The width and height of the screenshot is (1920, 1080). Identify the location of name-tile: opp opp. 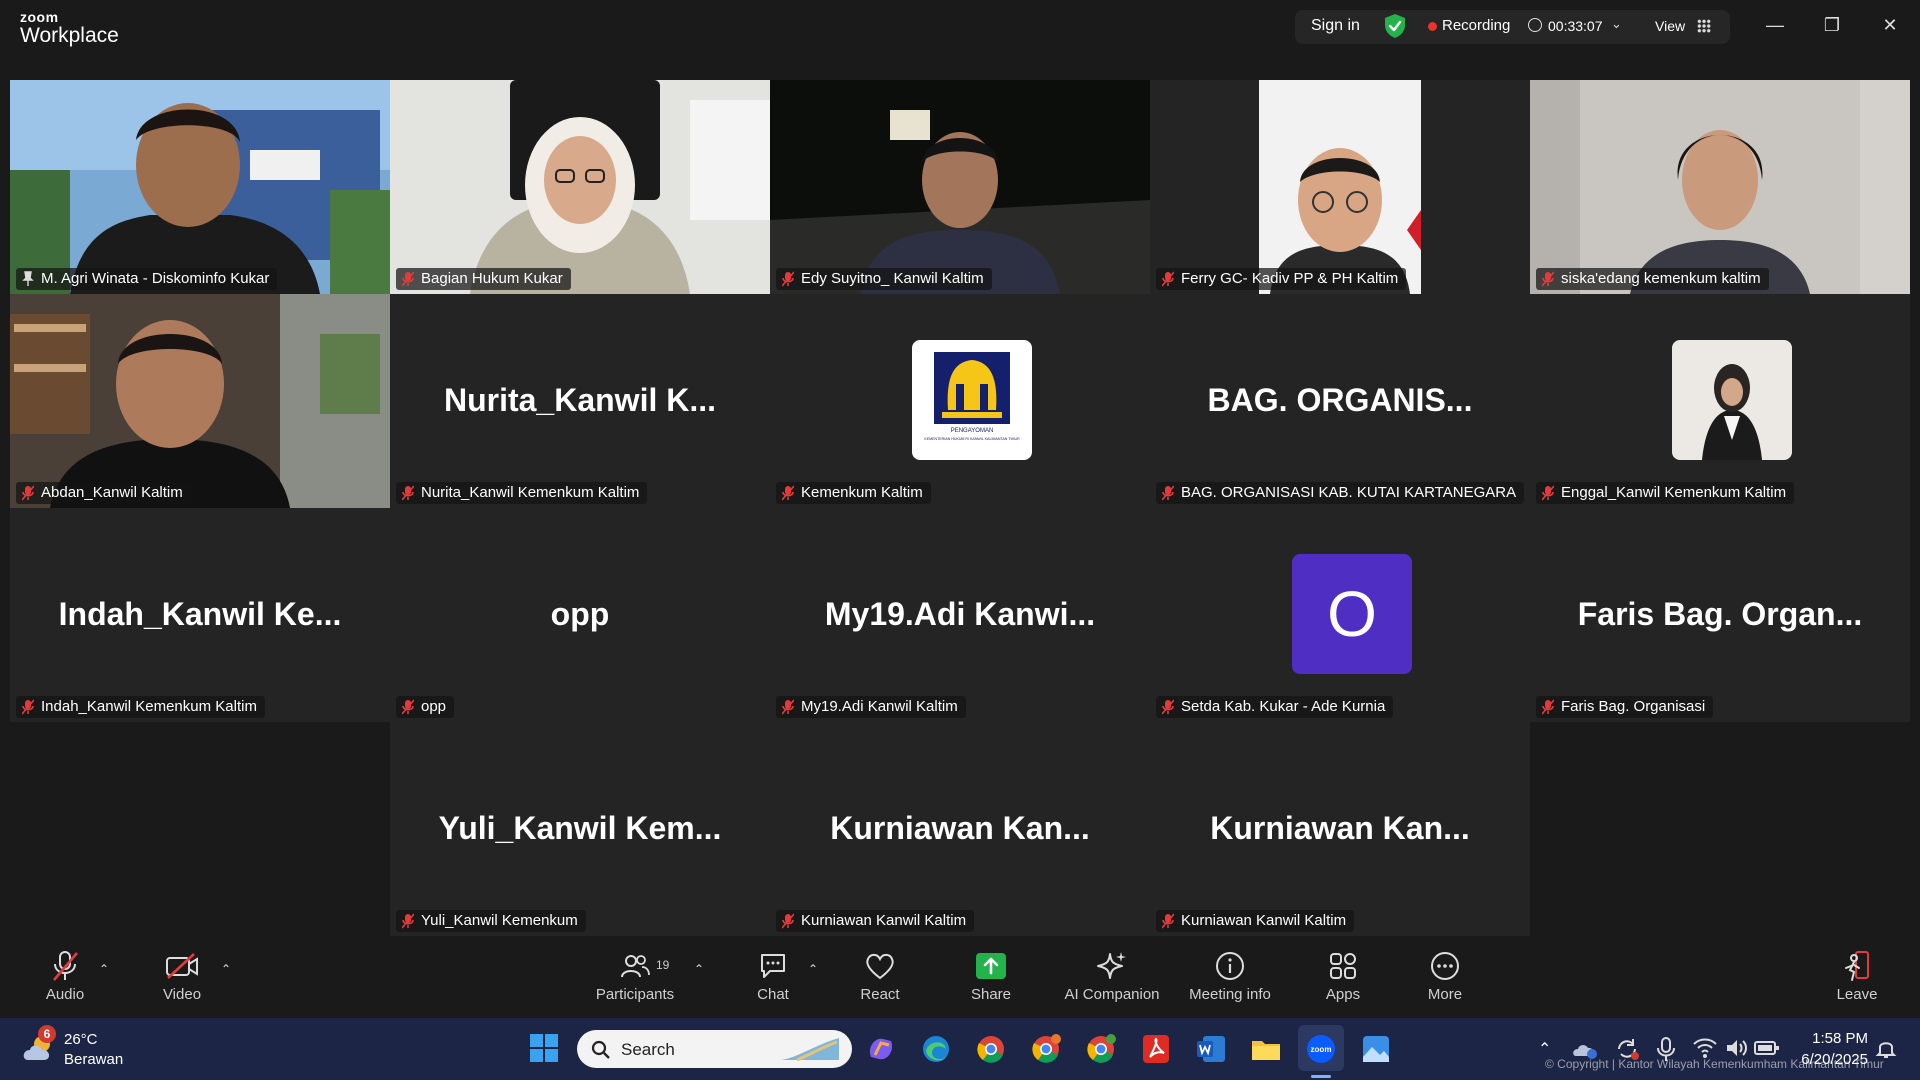
(580, 615).